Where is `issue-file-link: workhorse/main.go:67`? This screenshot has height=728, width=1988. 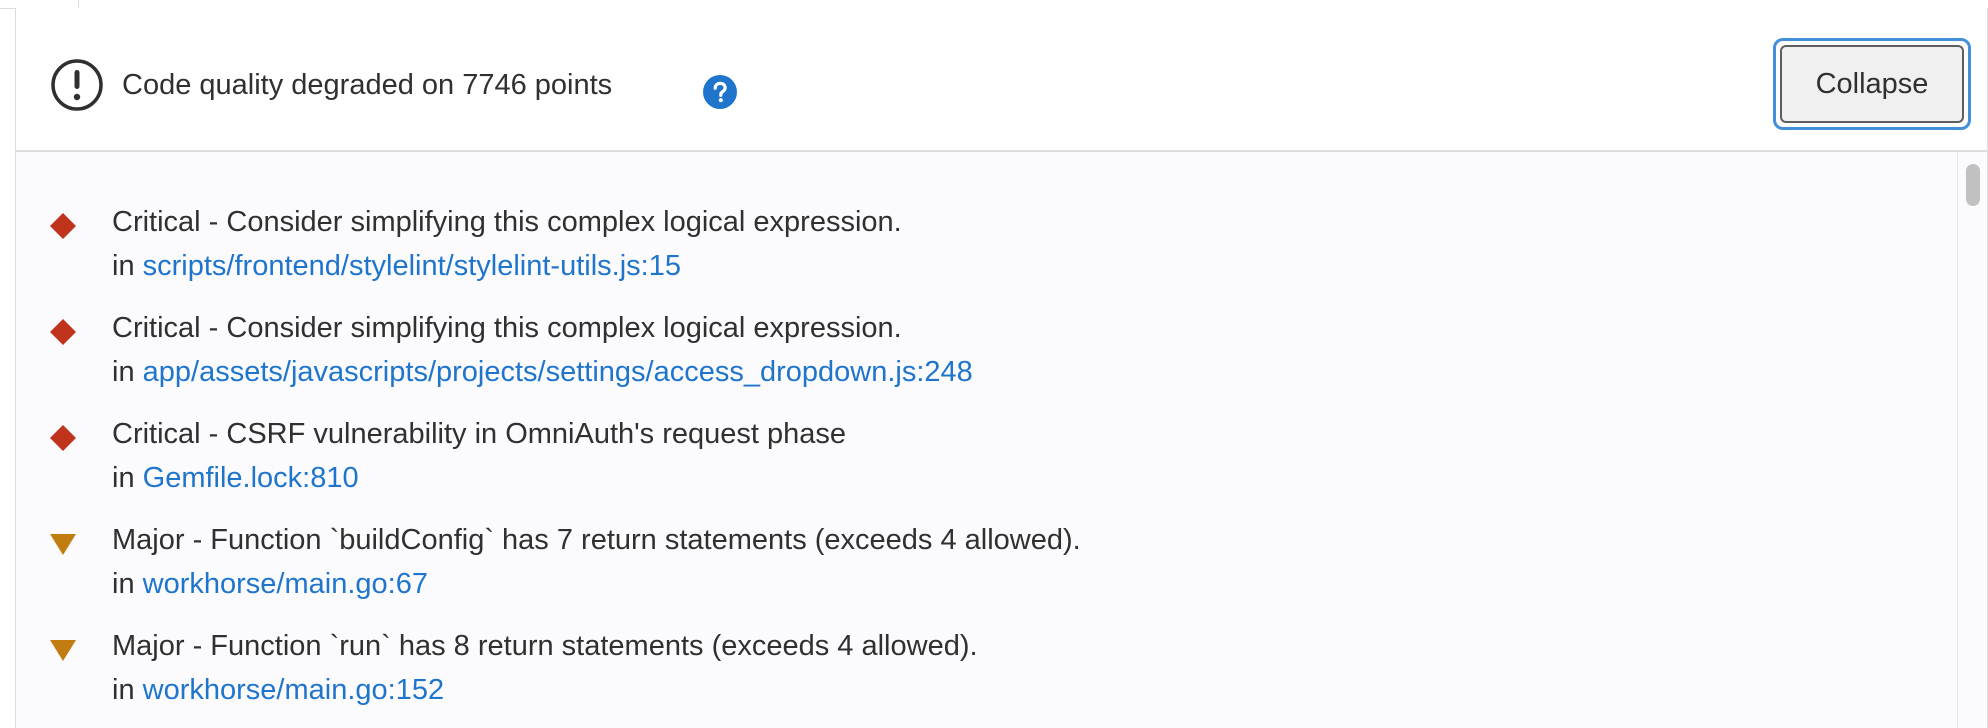 issue-file-link: workhorse/main.go:67 is located at coordinates (285, 584).